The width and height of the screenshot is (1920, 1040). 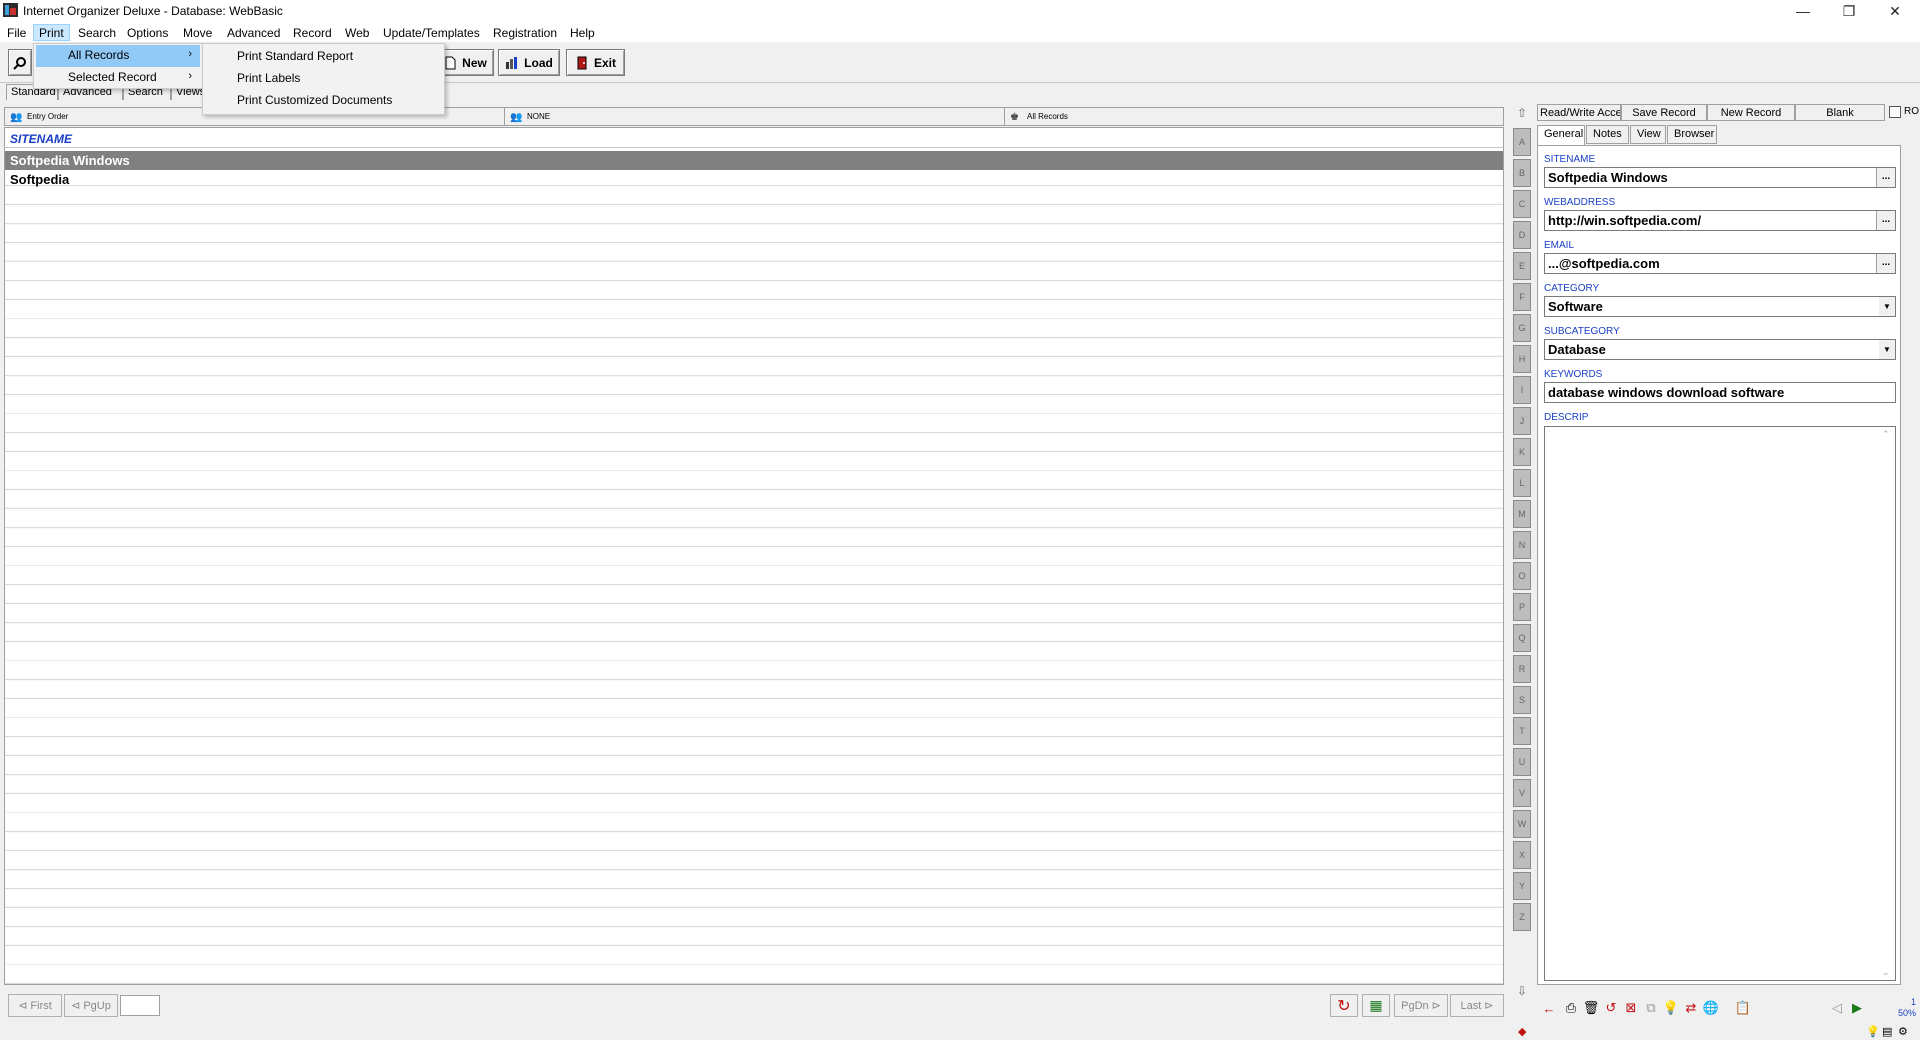 What do you see at coordinates (1522, 359) in the screenshot?
I see `alphabet-button-h: H` at bounding box center [1522, 359].